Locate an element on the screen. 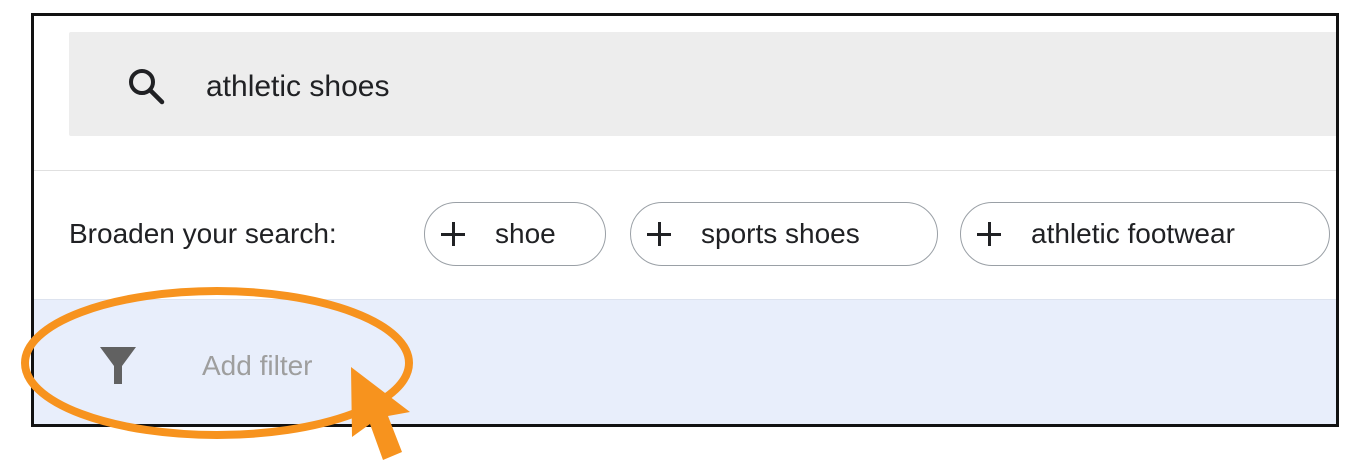 Image resolution: width=1362 pixels, height=470 pixels. chip-athletic-footwear: athletic footwear is located at coordinates (1145, 234).